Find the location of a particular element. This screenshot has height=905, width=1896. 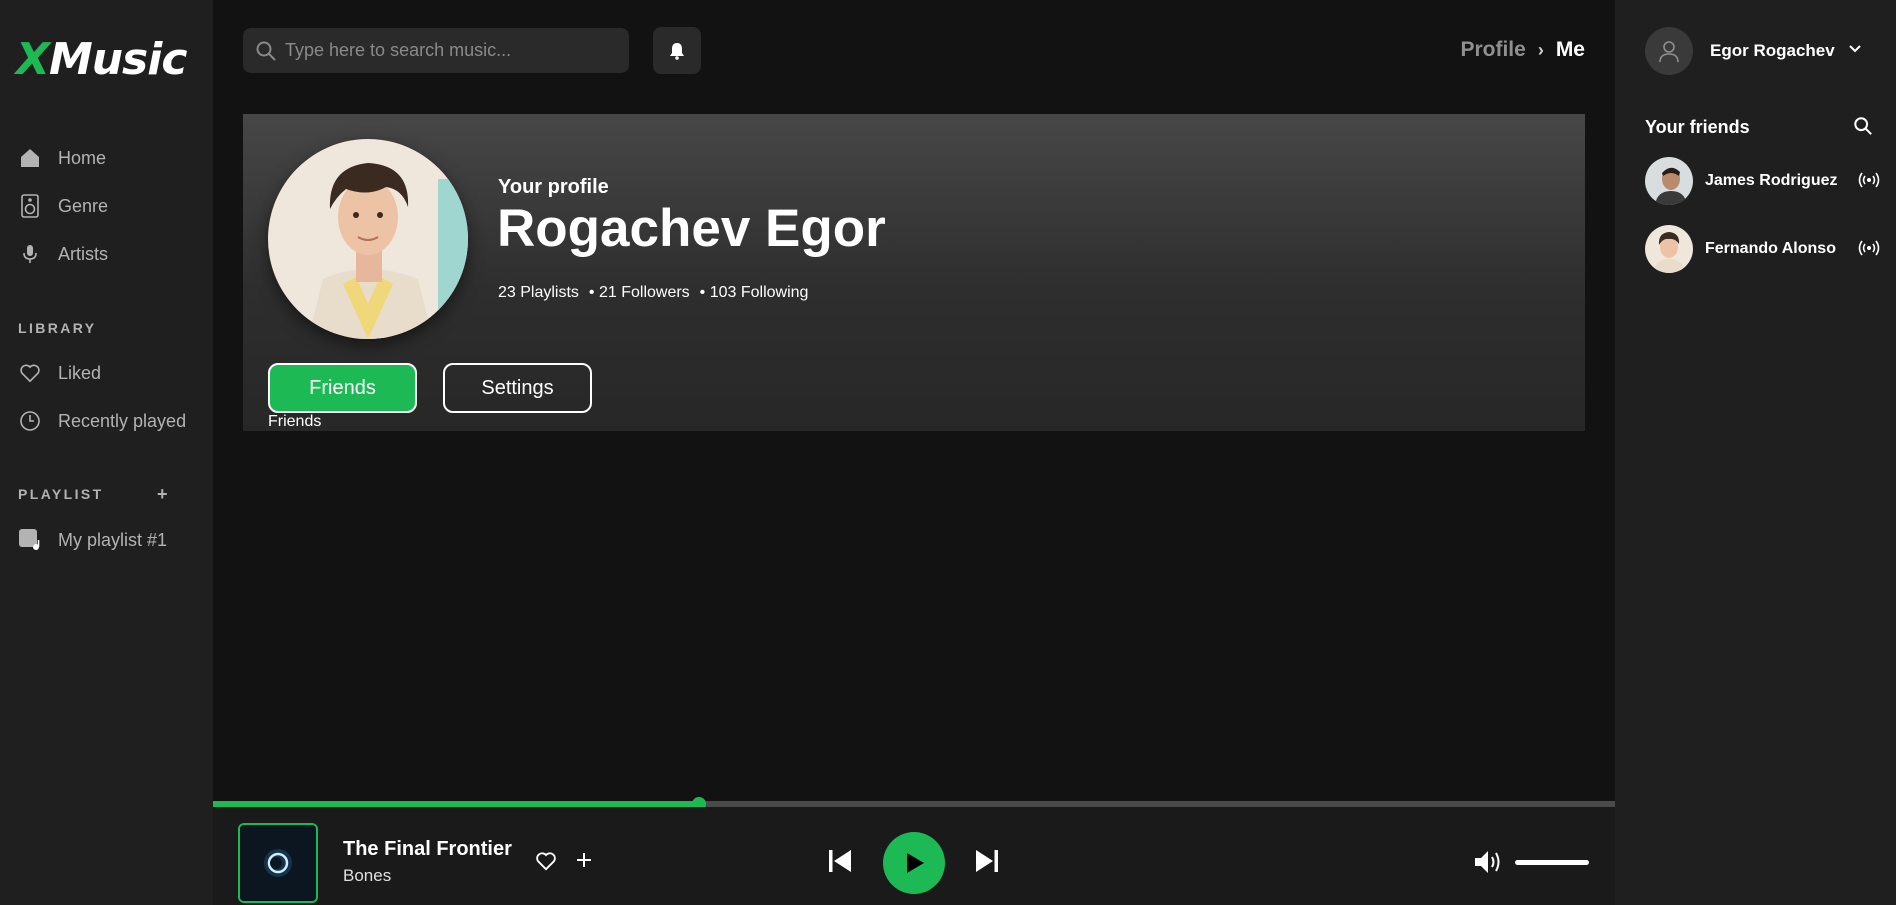

microphone-icon is located at coordinates (30, 254).